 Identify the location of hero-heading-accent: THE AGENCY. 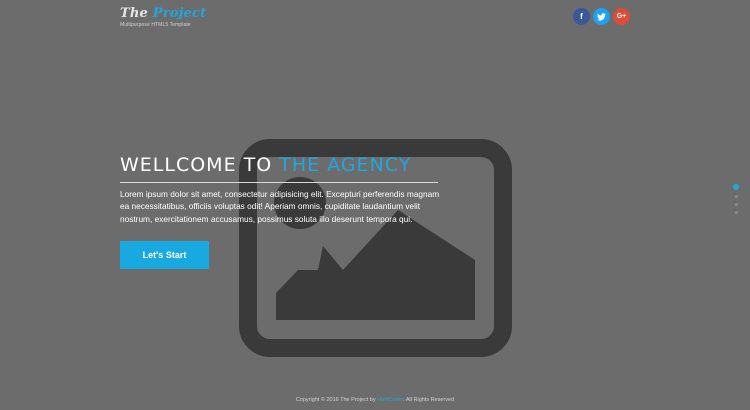
(345, 165).